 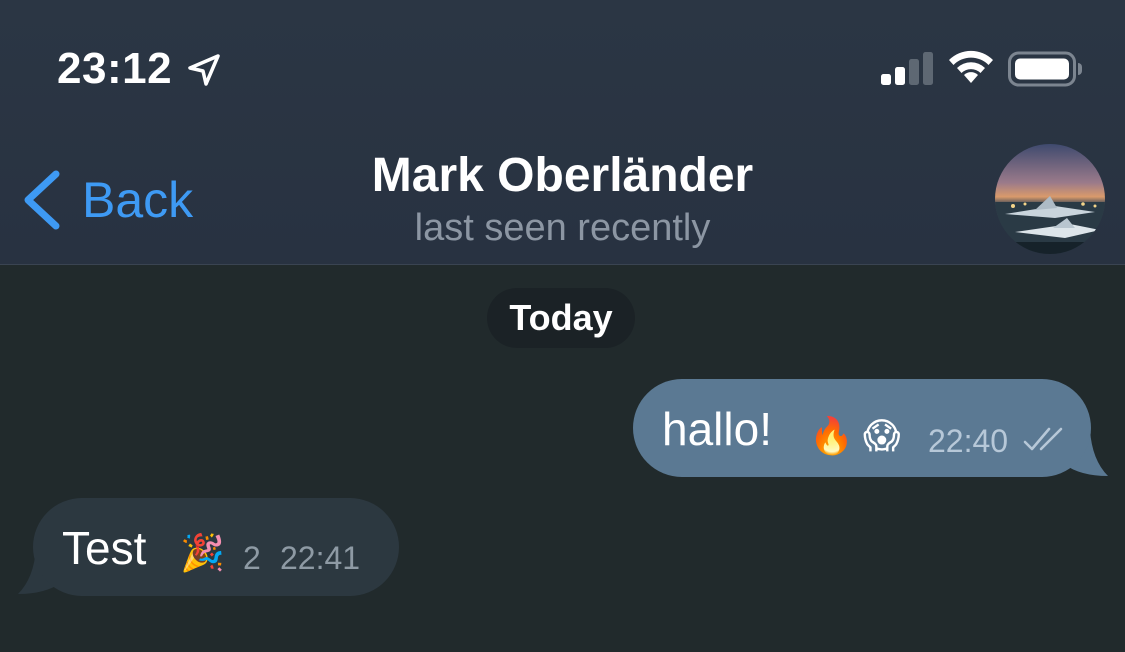 What do you see at coordinates (907, 68) in the screenshot?
I see `cellular-signal-icon` at bounding box center [907, 68].